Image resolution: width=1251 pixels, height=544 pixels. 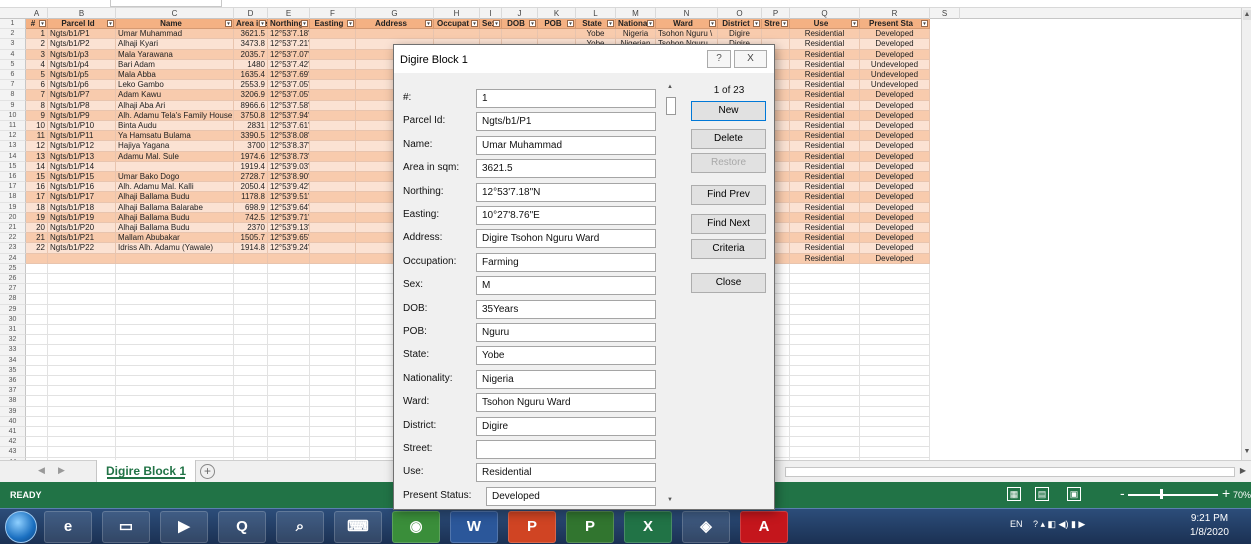 What do you see at coordinates (37, 166) in the screenshot?
I see `cell: 14` at bounding box center [37, 166].